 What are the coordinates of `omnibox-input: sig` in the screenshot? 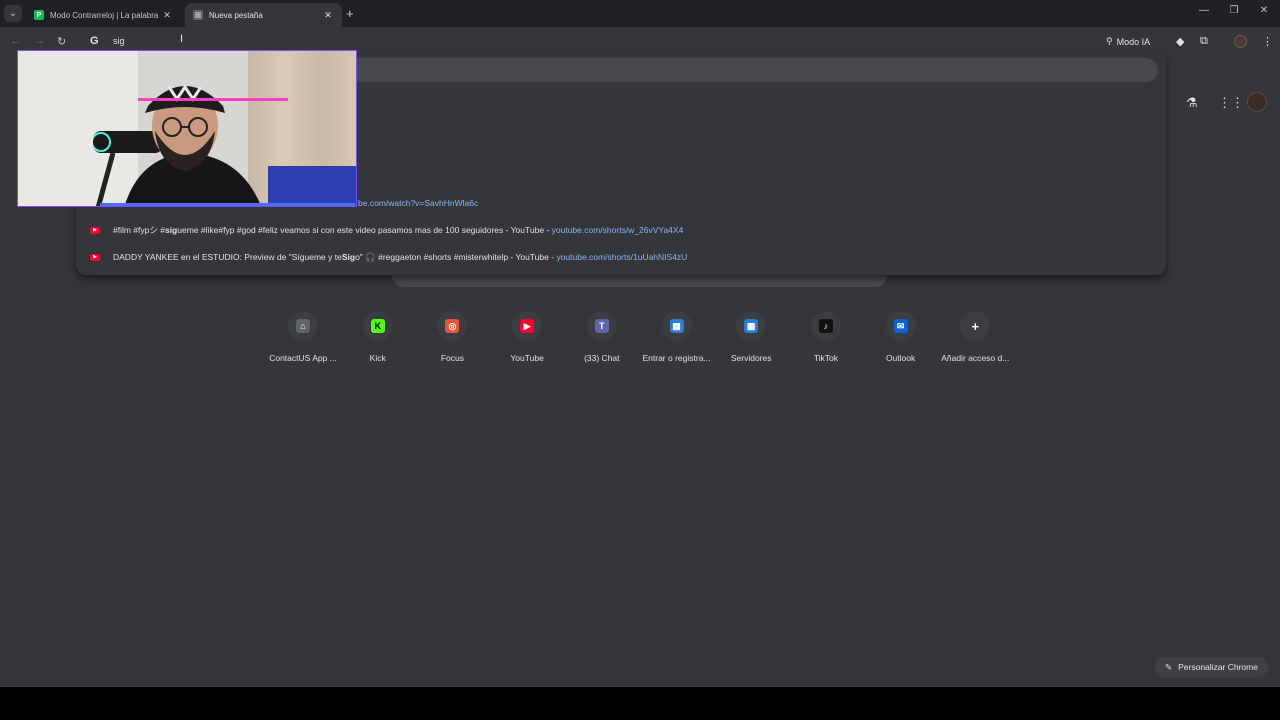 It's located at (119, 41).